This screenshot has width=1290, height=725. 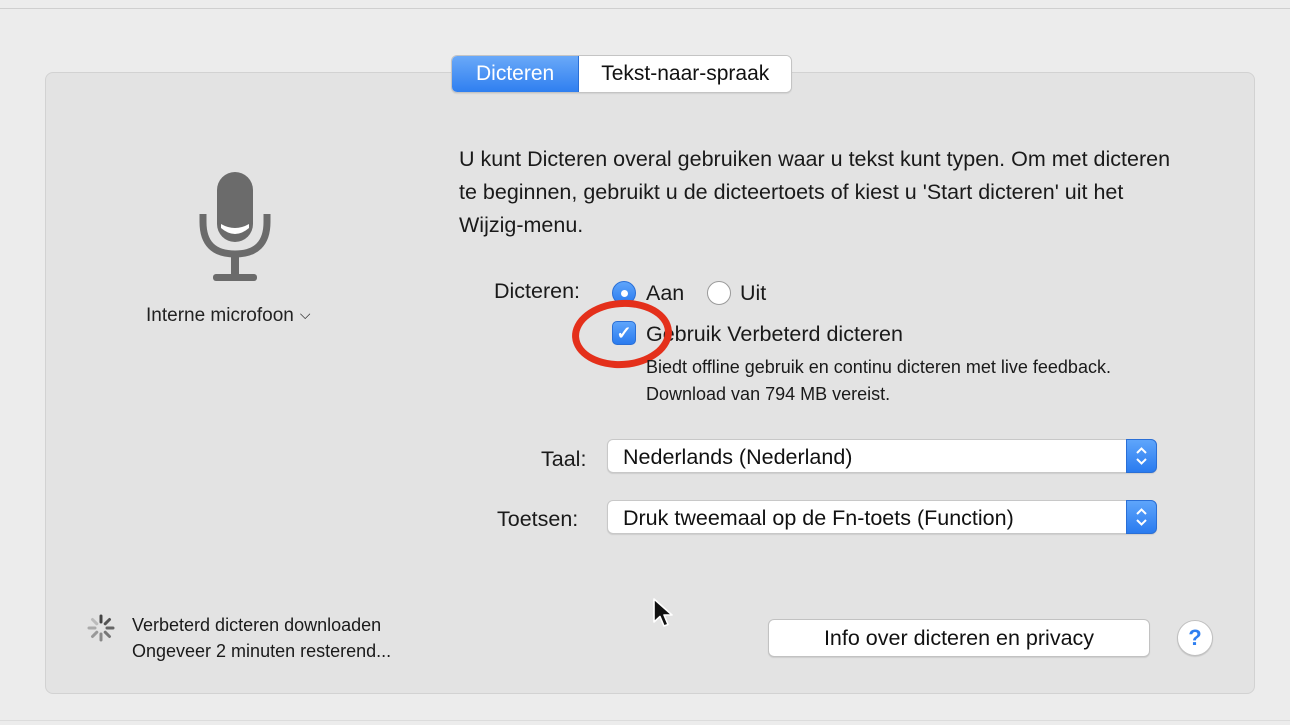 I want to click on window-bottom-divider, so click(x=645, y=720).